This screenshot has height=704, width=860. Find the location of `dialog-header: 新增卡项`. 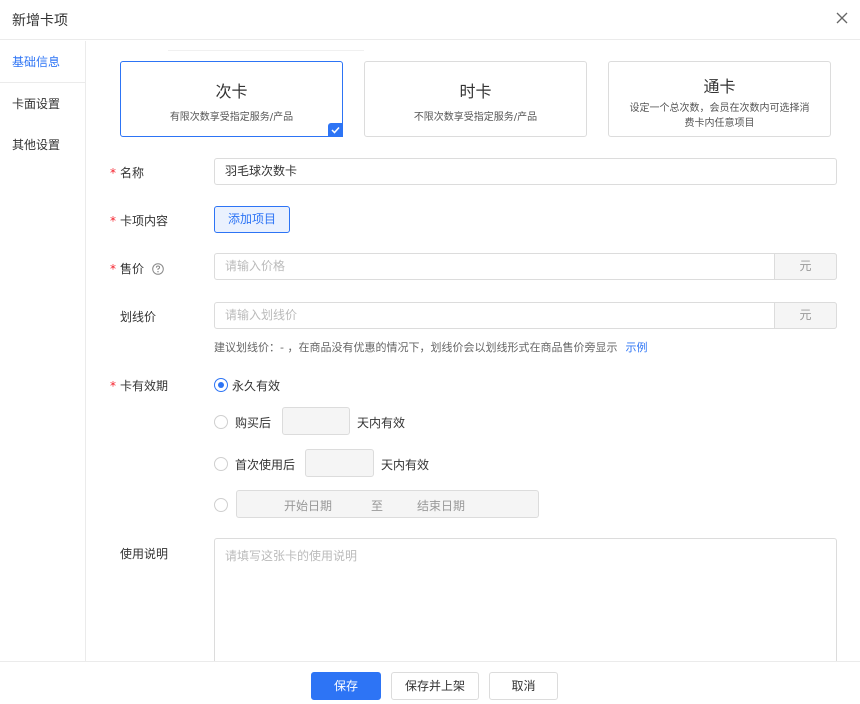

dialog-header: 新增卡项 is located at coordinates (430, 20).